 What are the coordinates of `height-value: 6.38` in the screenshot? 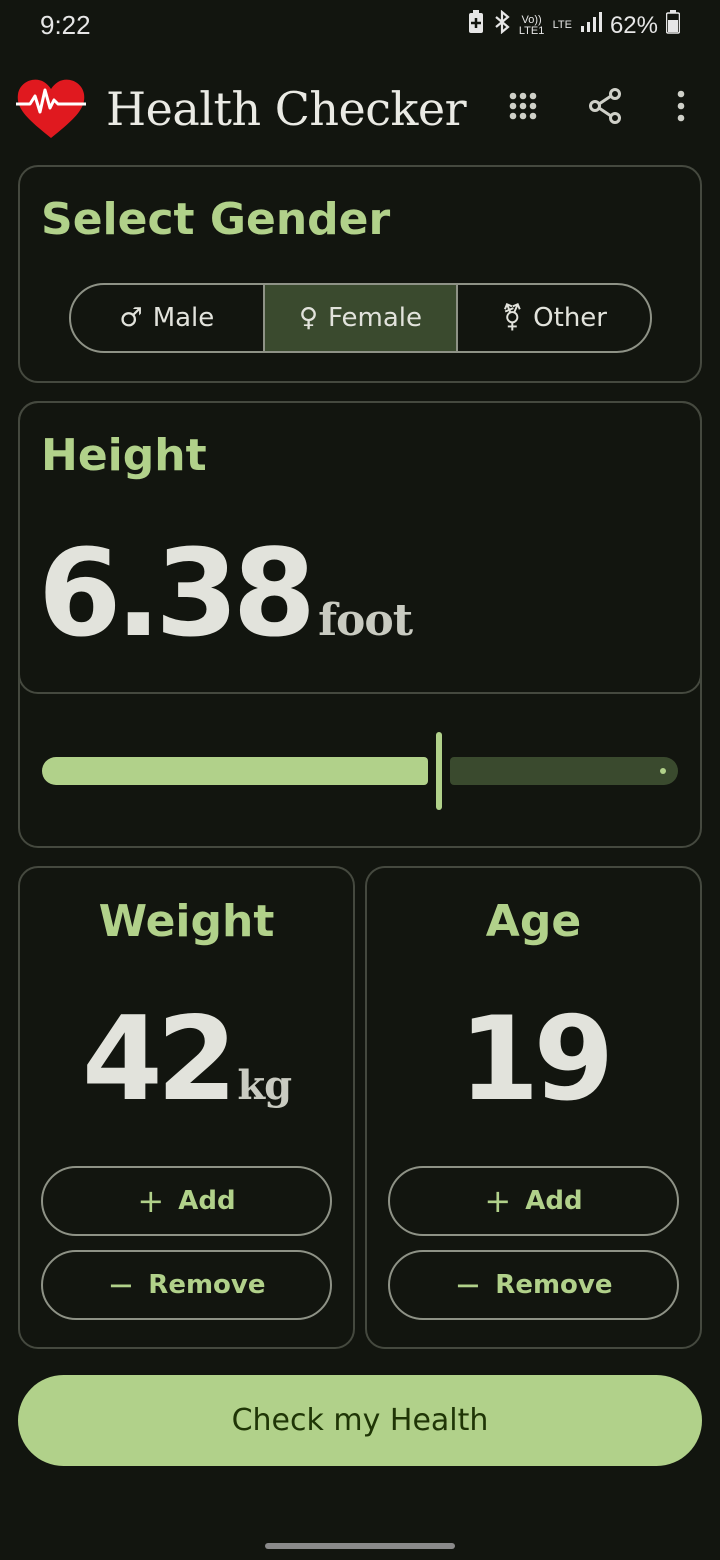 It's located at (177, 594).